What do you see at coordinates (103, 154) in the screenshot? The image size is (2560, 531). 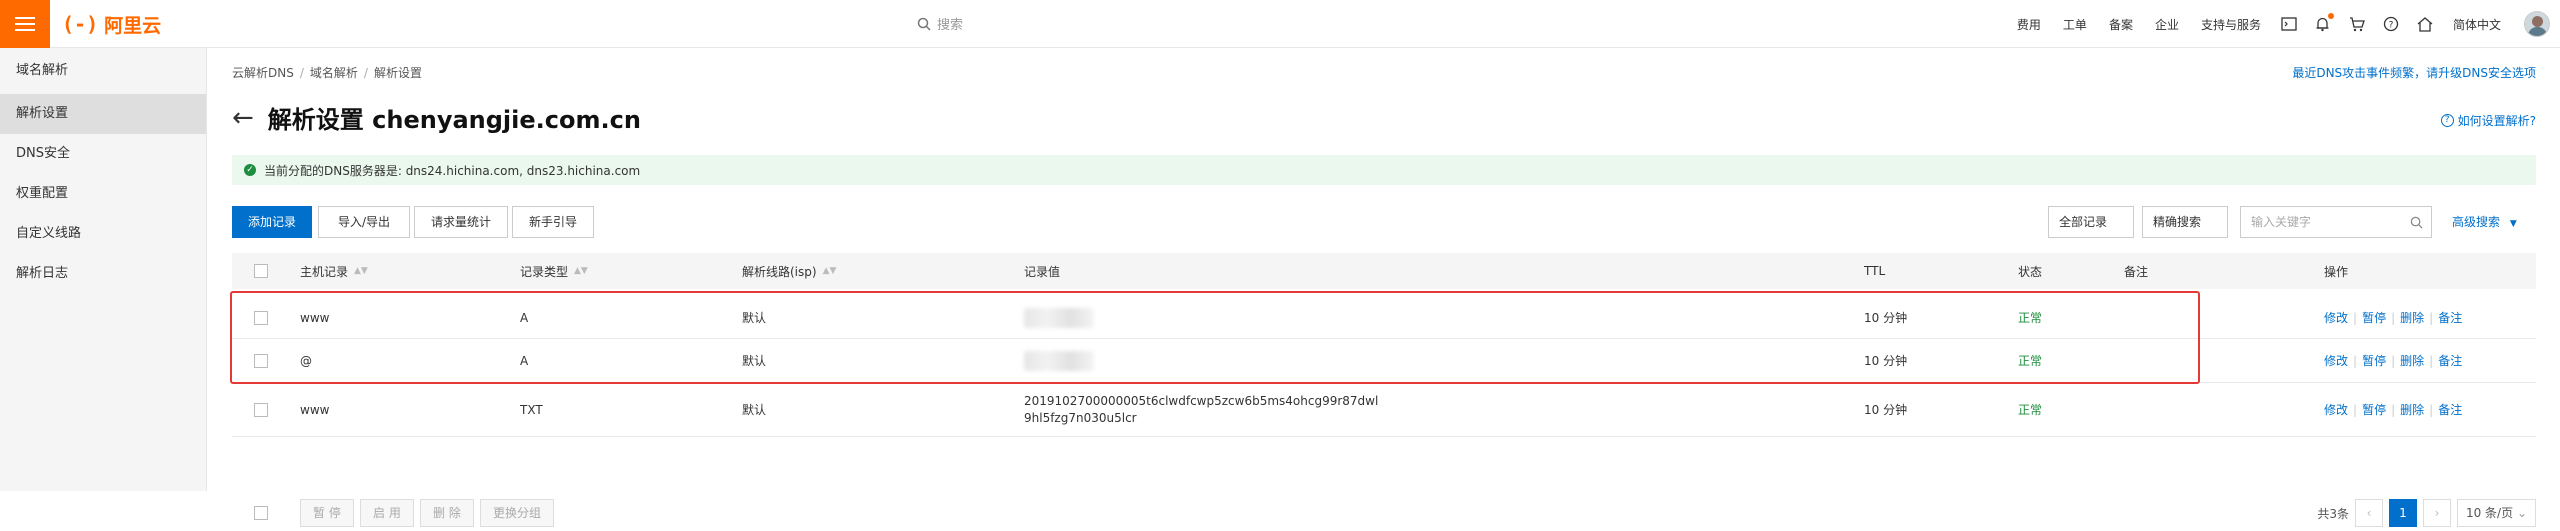 I see `sidebar-item-dns-security: DNS安全` at bounding box center [103, 154].